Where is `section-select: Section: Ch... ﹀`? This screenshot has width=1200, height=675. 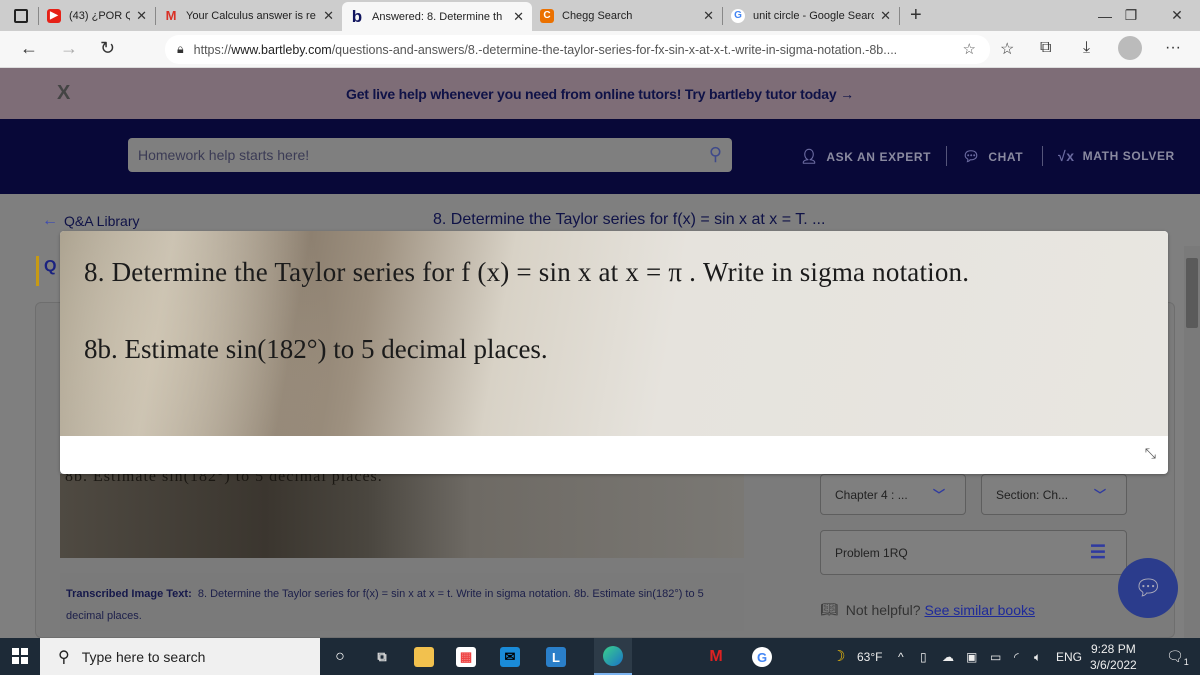
section-select: Section: Ch... ﹀ is located at coordinates (1054, 494).